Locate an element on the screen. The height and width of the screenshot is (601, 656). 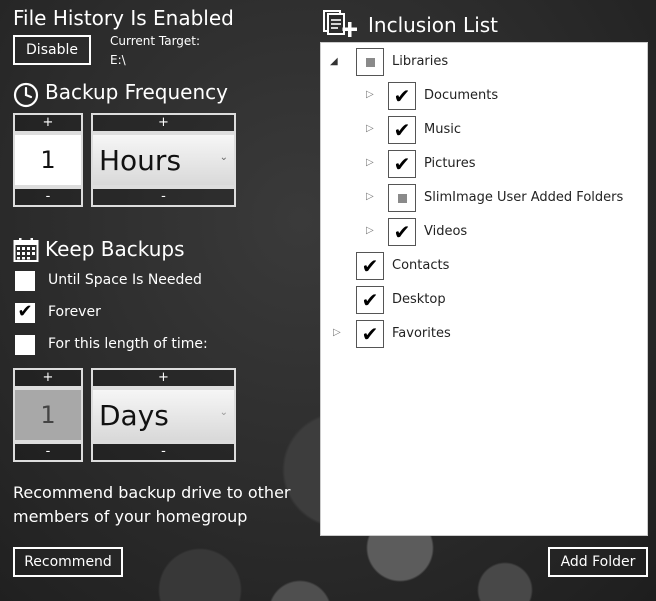
disable-button: Disable is located at coordinates (52, 50).